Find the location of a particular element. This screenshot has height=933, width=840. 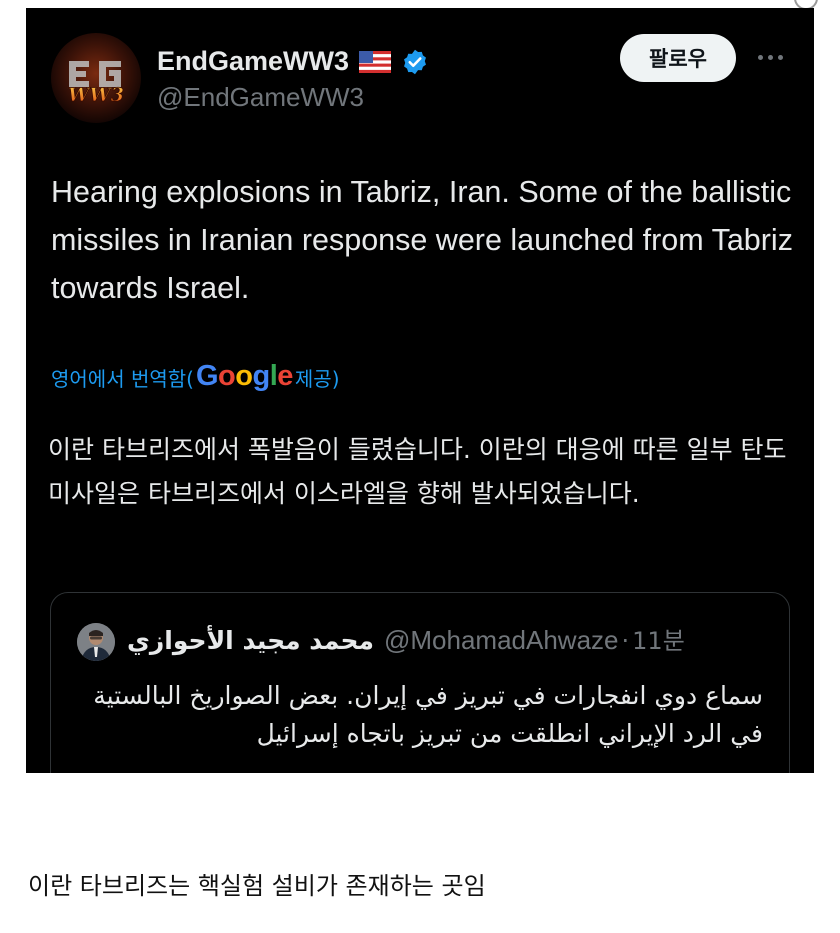

avatar-logo-icon: WW3 is located at coordinates (96, 83).